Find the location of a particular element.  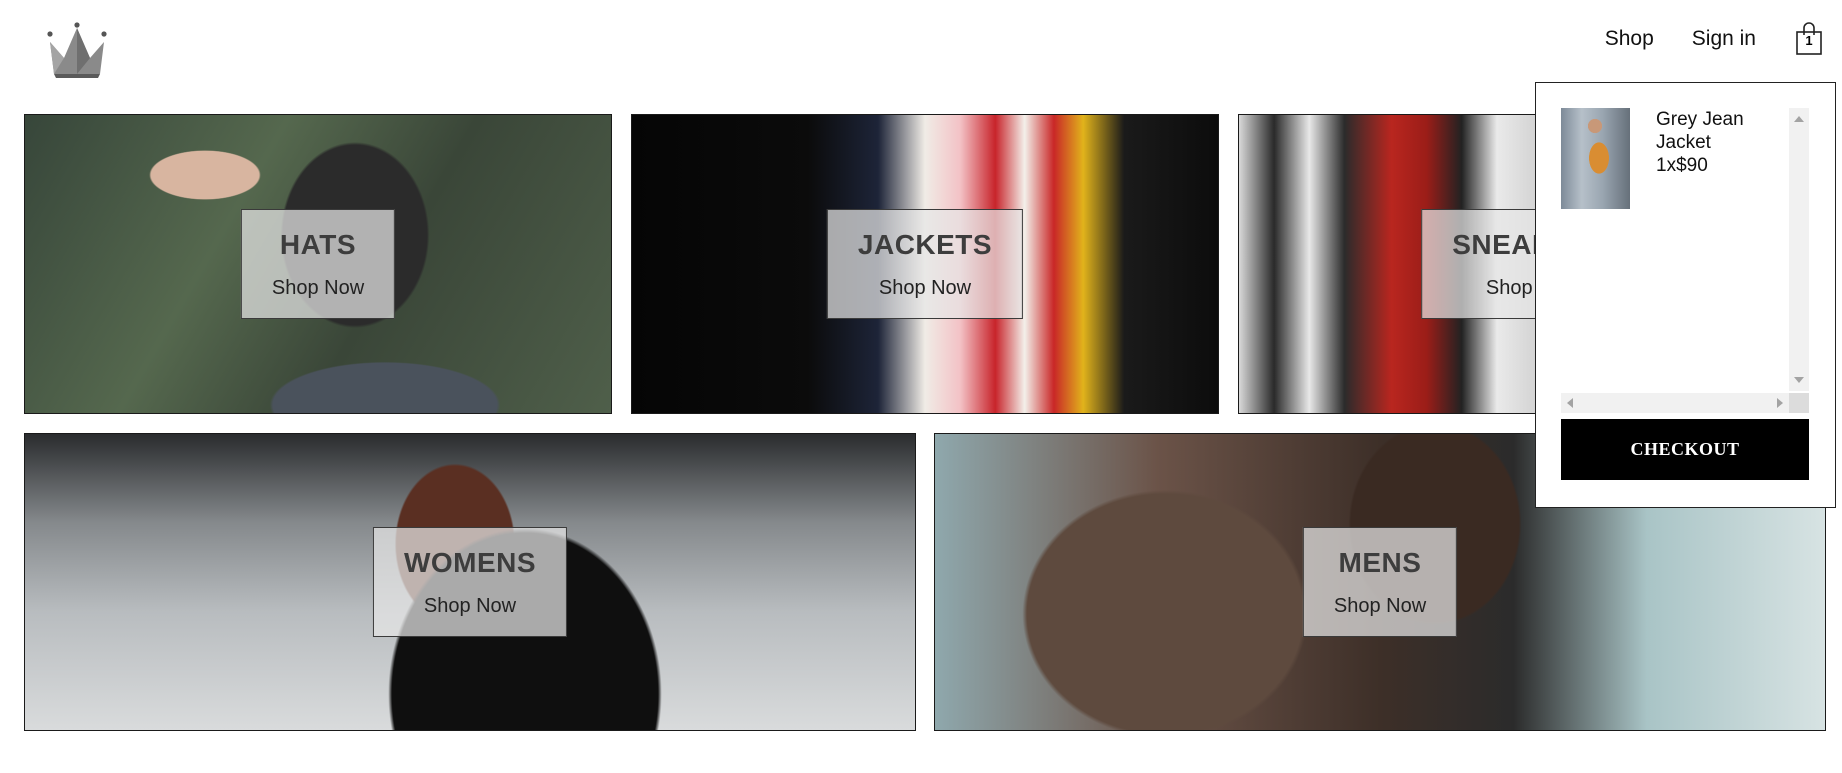

checkout-button: CHECKOUT is located at coordinates (1685, 449).